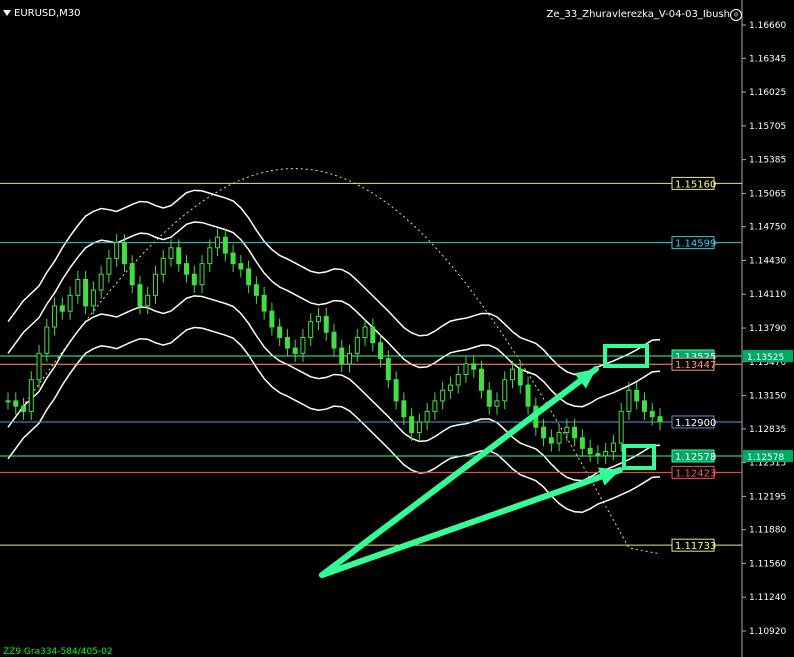 The image size is (794, 657). I want to click on price-tick-label: 1.11240, so click(767, 598).